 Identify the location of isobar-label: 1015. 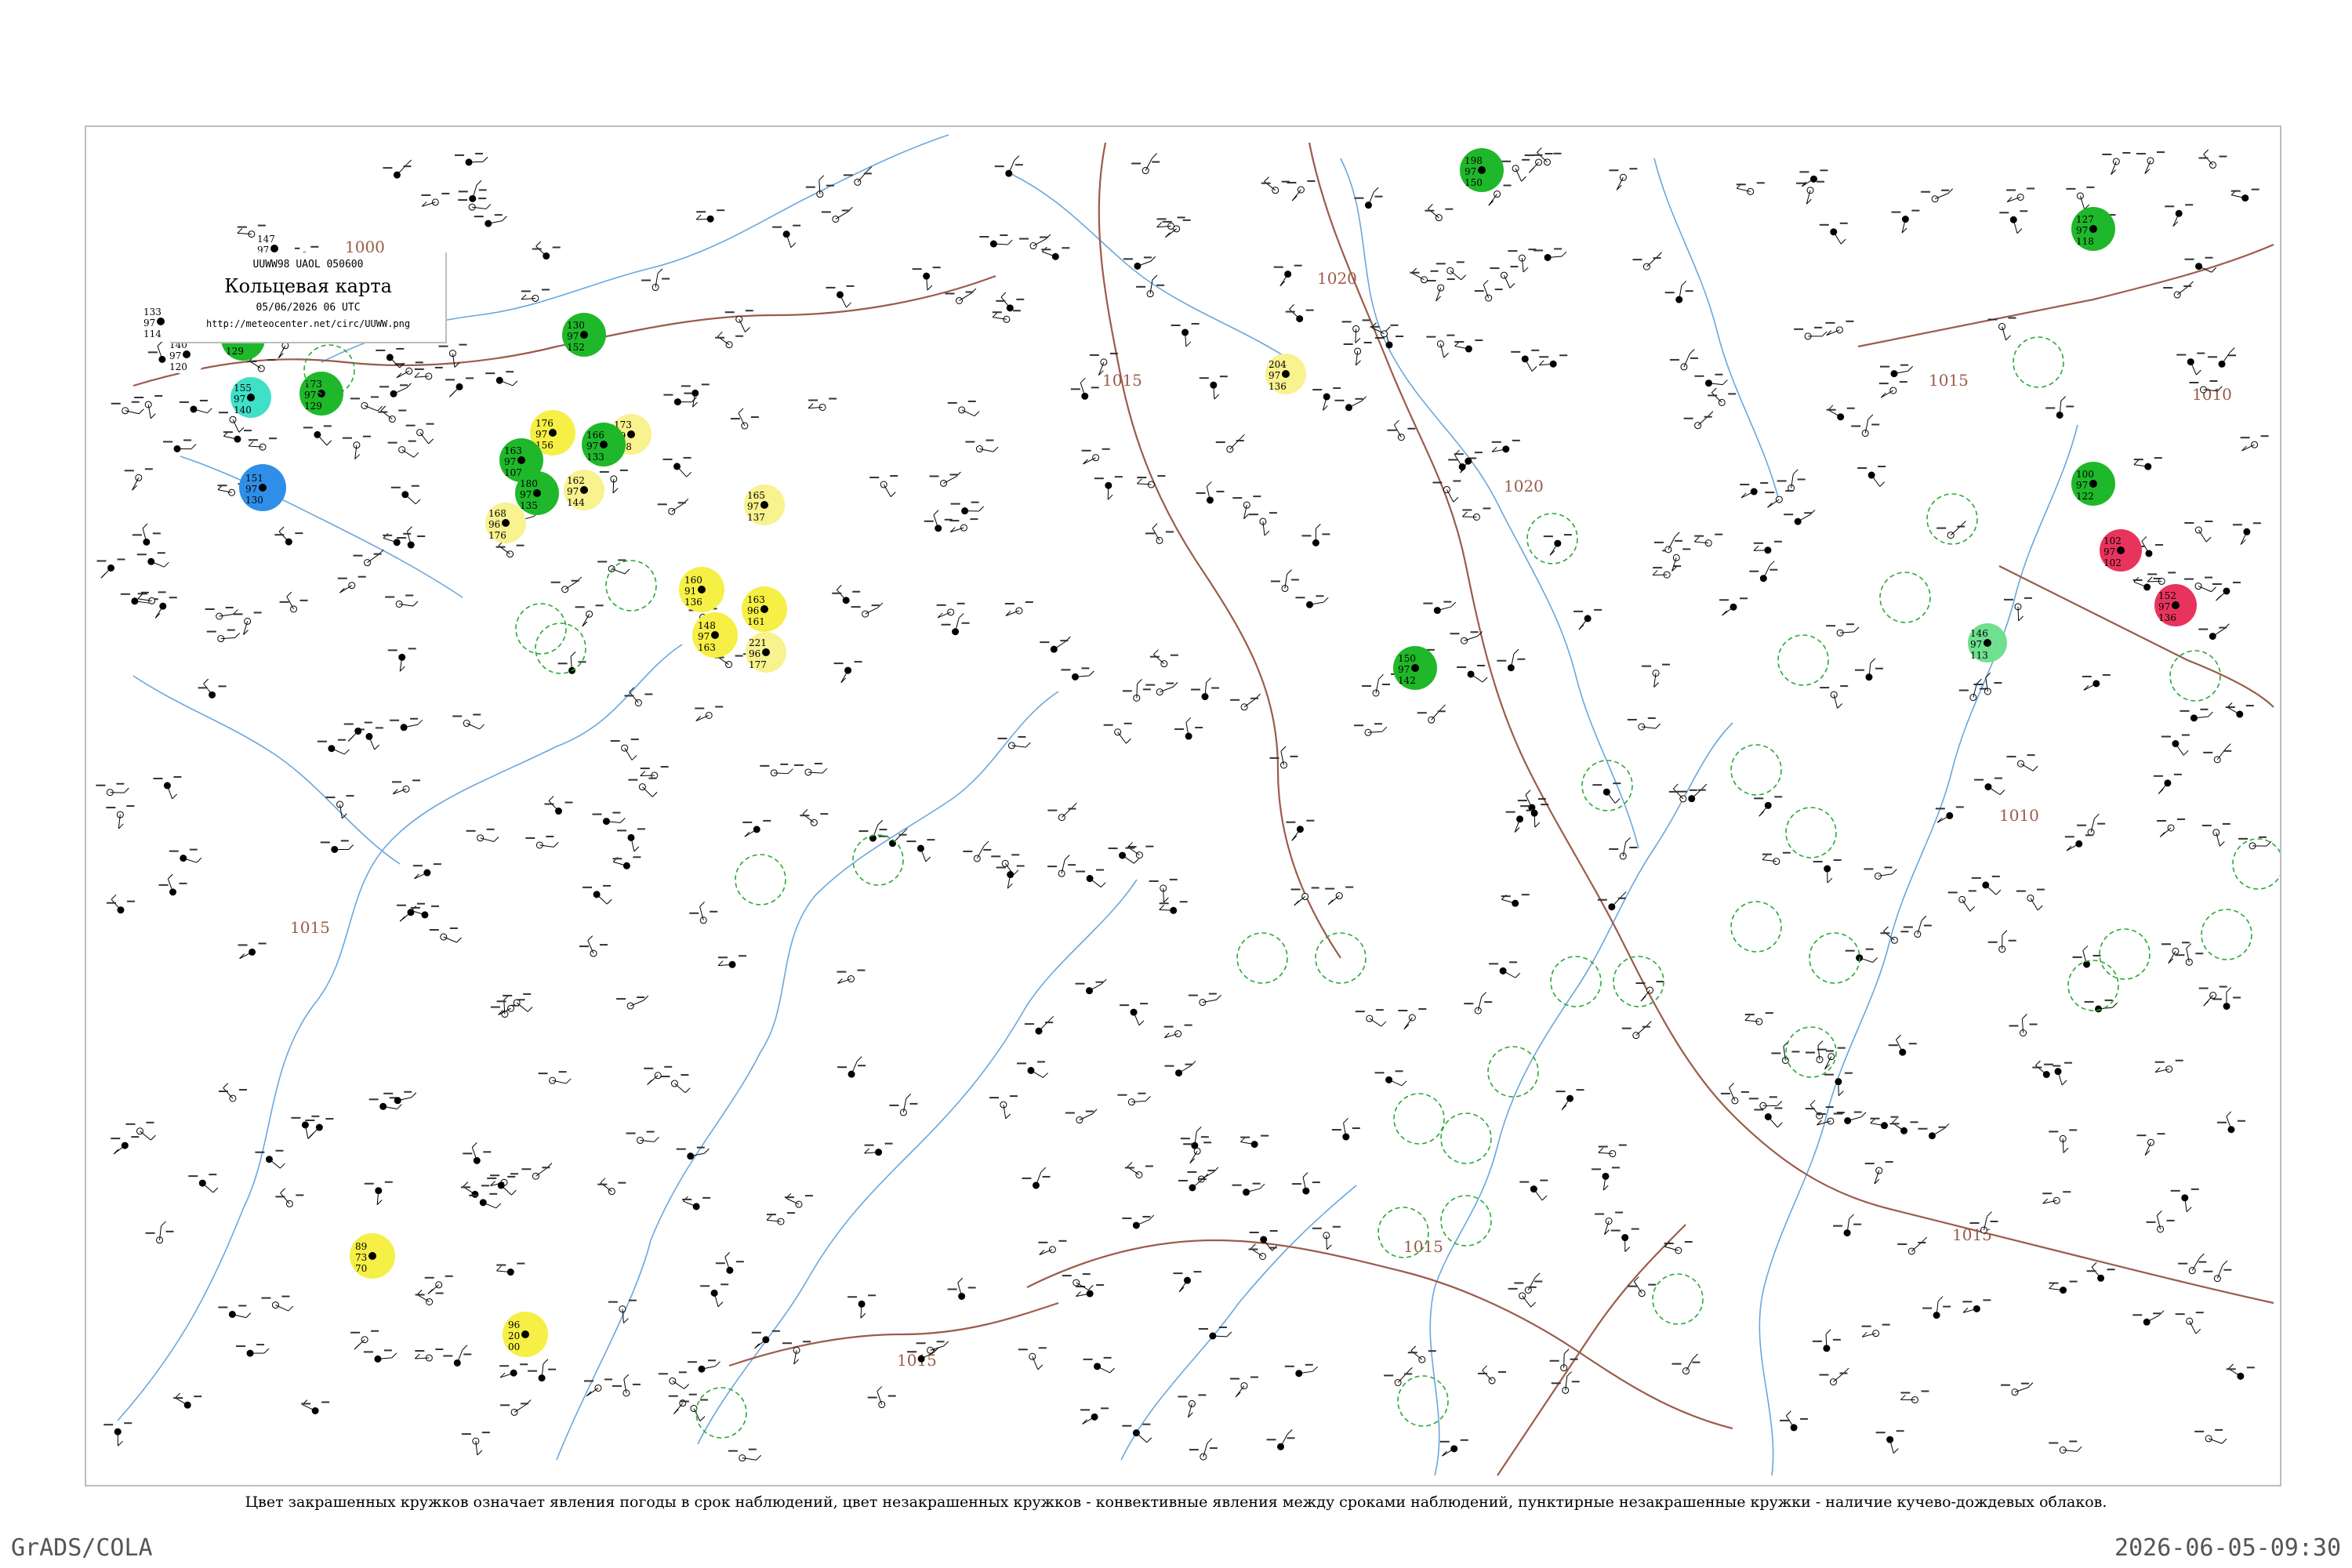
(1122, 380).